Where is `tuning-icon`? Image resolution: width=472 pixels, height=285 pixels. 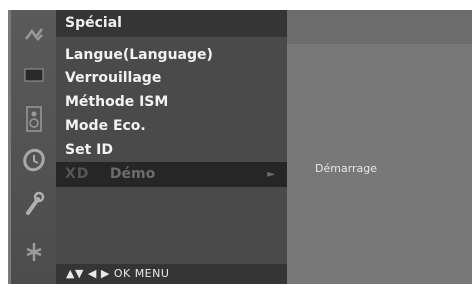
tuning-icon is located at coordinates (34, 35).